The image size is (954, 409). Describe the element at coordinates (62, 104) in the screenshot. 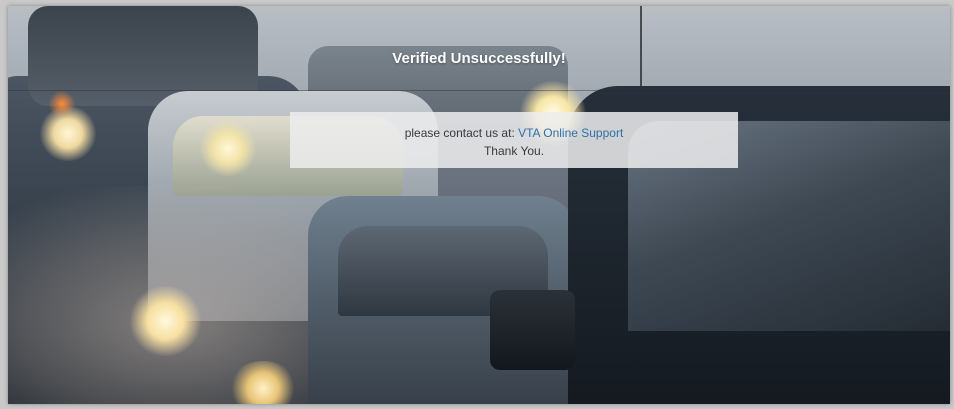

I see `taillight-glow` at that location.